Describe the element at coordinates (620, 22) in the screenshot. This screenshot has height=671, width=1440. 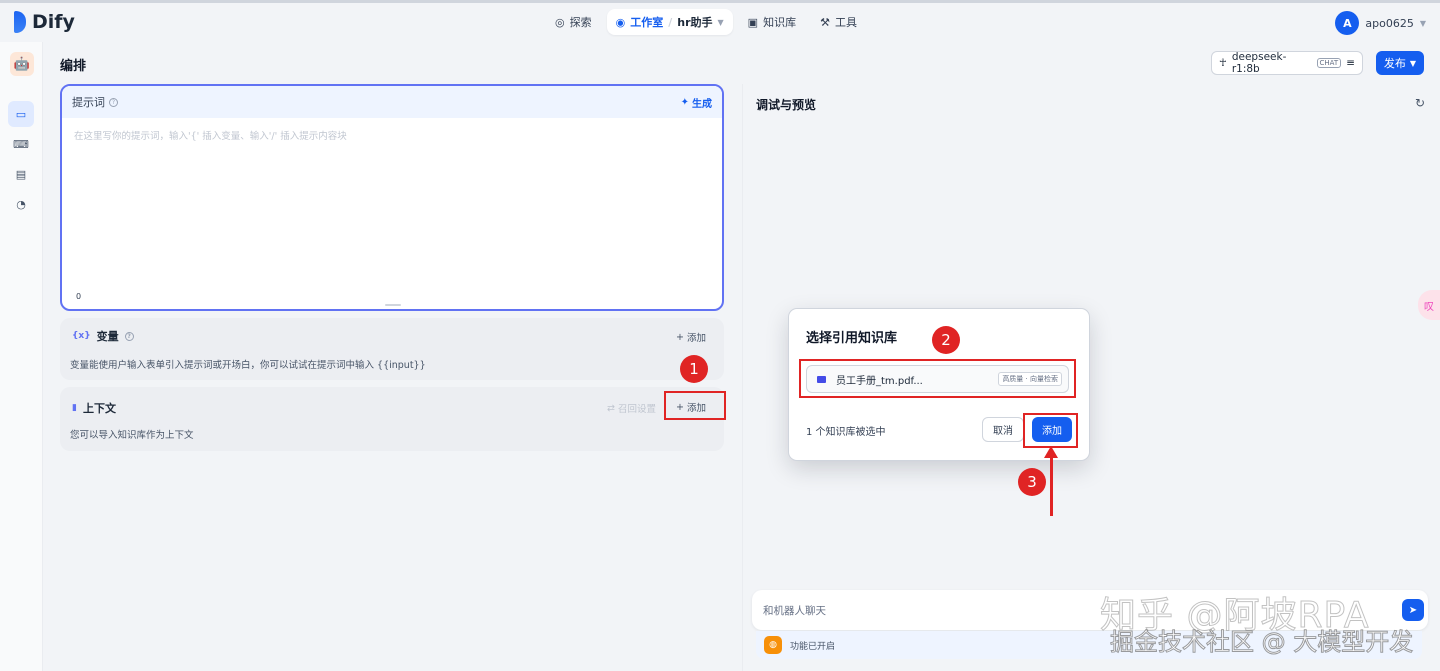
I see `robot-icon: ◉` at that location.